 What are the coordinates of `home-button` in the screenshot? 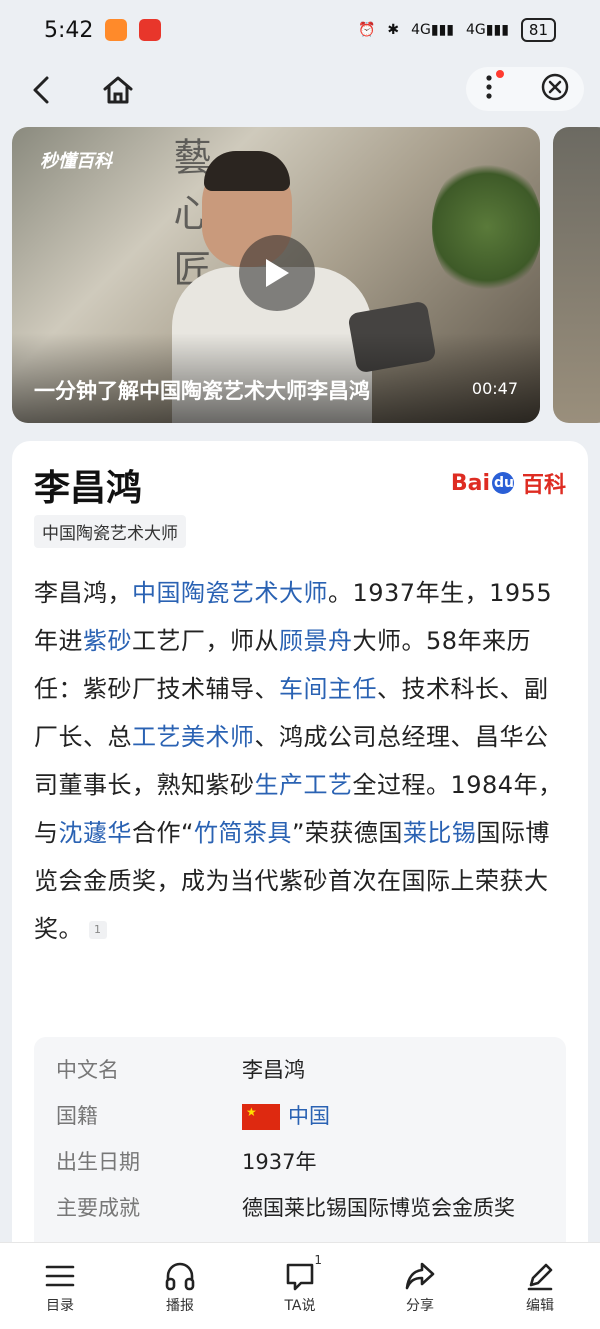 It's located at (118, 90).